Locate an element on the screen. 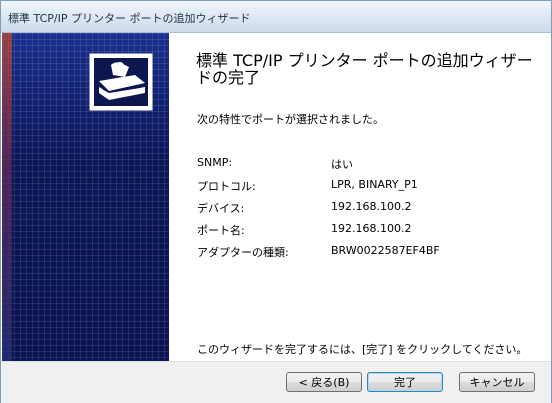  page-heading: 標準 TCP/IP プリンター ポートの追加ウィザードの完了 is located at coordinates (364, 69).